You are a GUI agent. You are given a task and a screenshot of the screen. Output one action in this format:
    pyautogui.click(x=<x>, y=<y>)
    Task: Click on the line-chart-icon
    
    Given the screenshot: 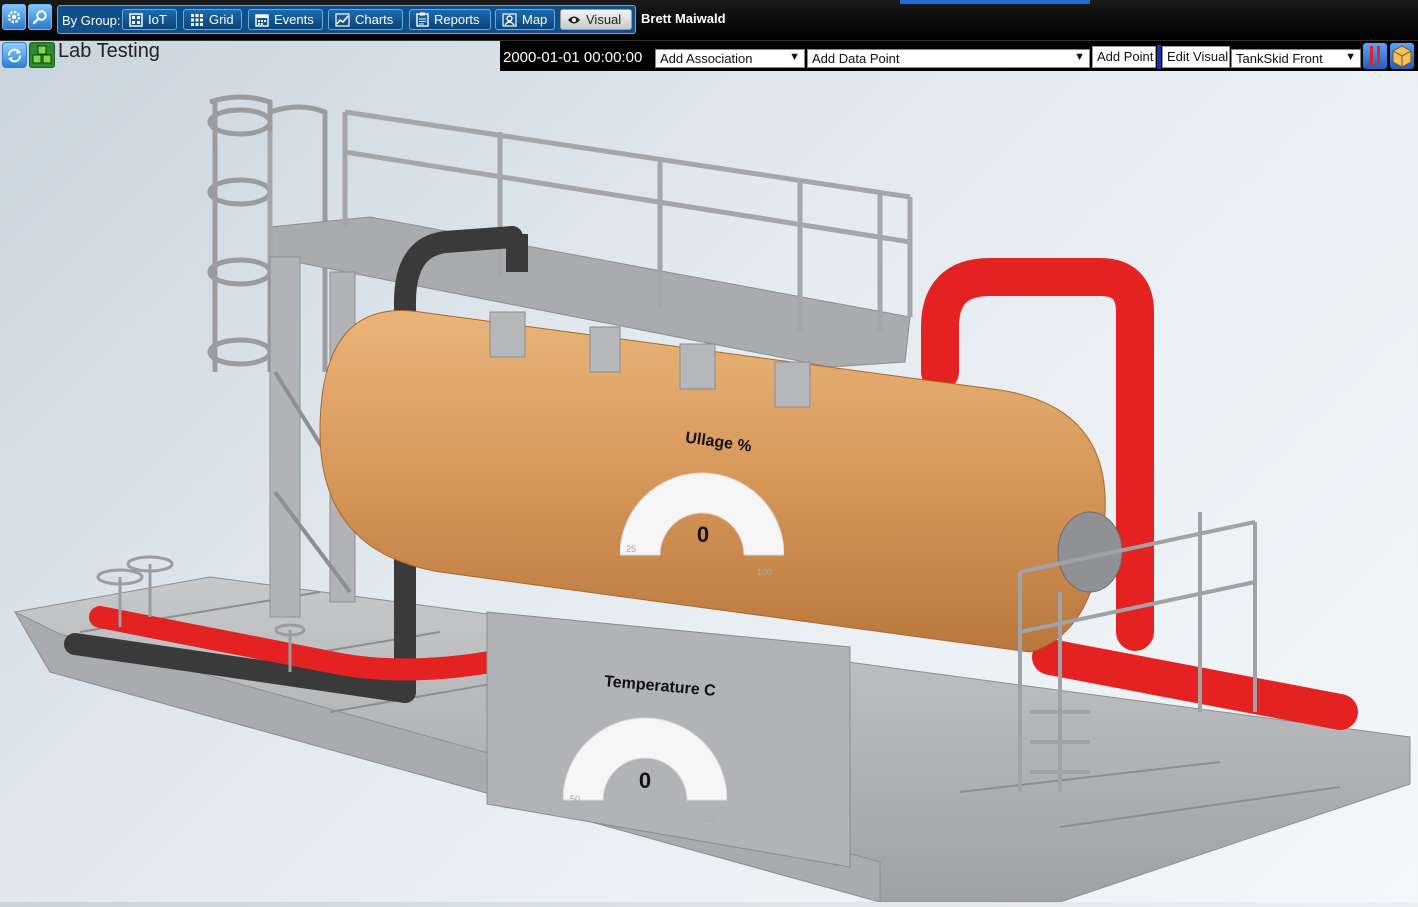 What is the action you would take?
    pyautogui.click(x=342, y=19)
    